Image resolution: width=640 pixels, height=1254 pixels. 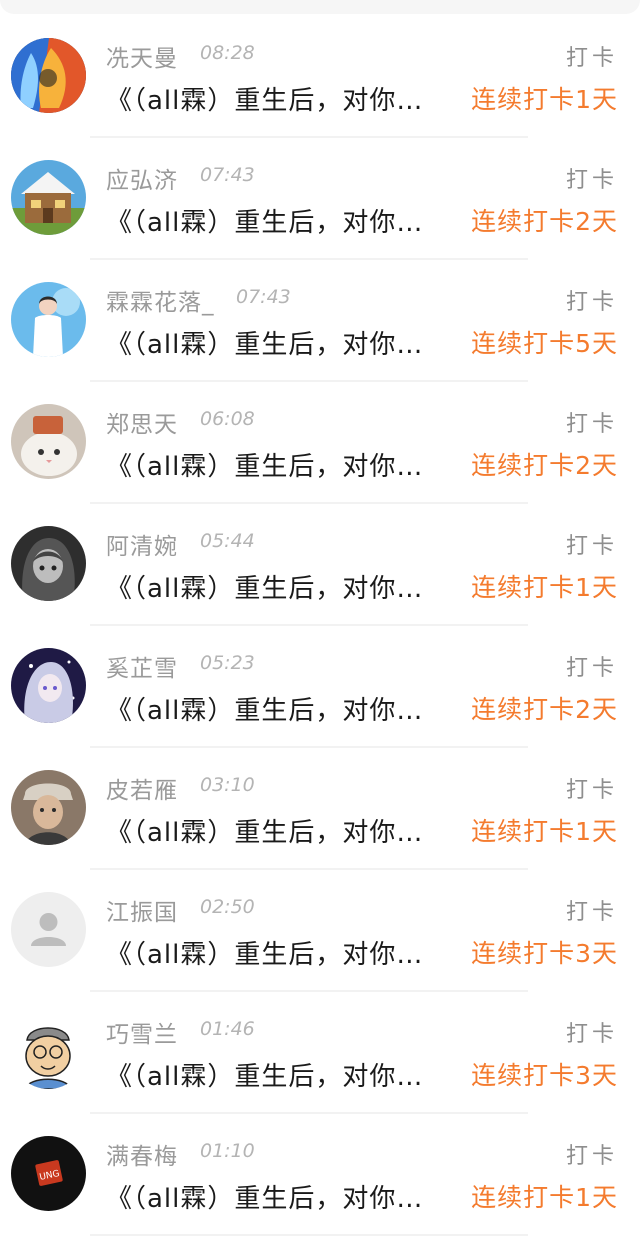 I want to click on list-item: 冼天曼 08:28 打卡 《（all霖）重生后，对你… 连续打卡1天, so click(x=320, y=77).